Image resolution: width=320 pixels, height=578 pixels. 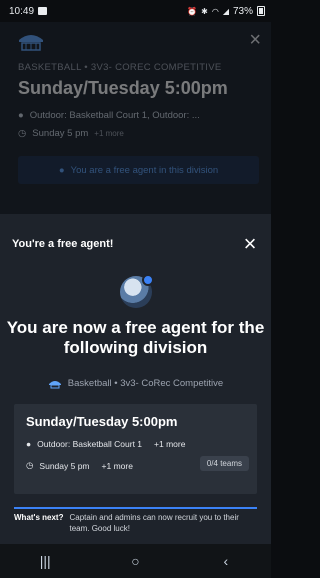 What do you see at coordinates (242, 11) in the screenshot?
I see `battery-percent: 73%` at bounding box center [242, 11].